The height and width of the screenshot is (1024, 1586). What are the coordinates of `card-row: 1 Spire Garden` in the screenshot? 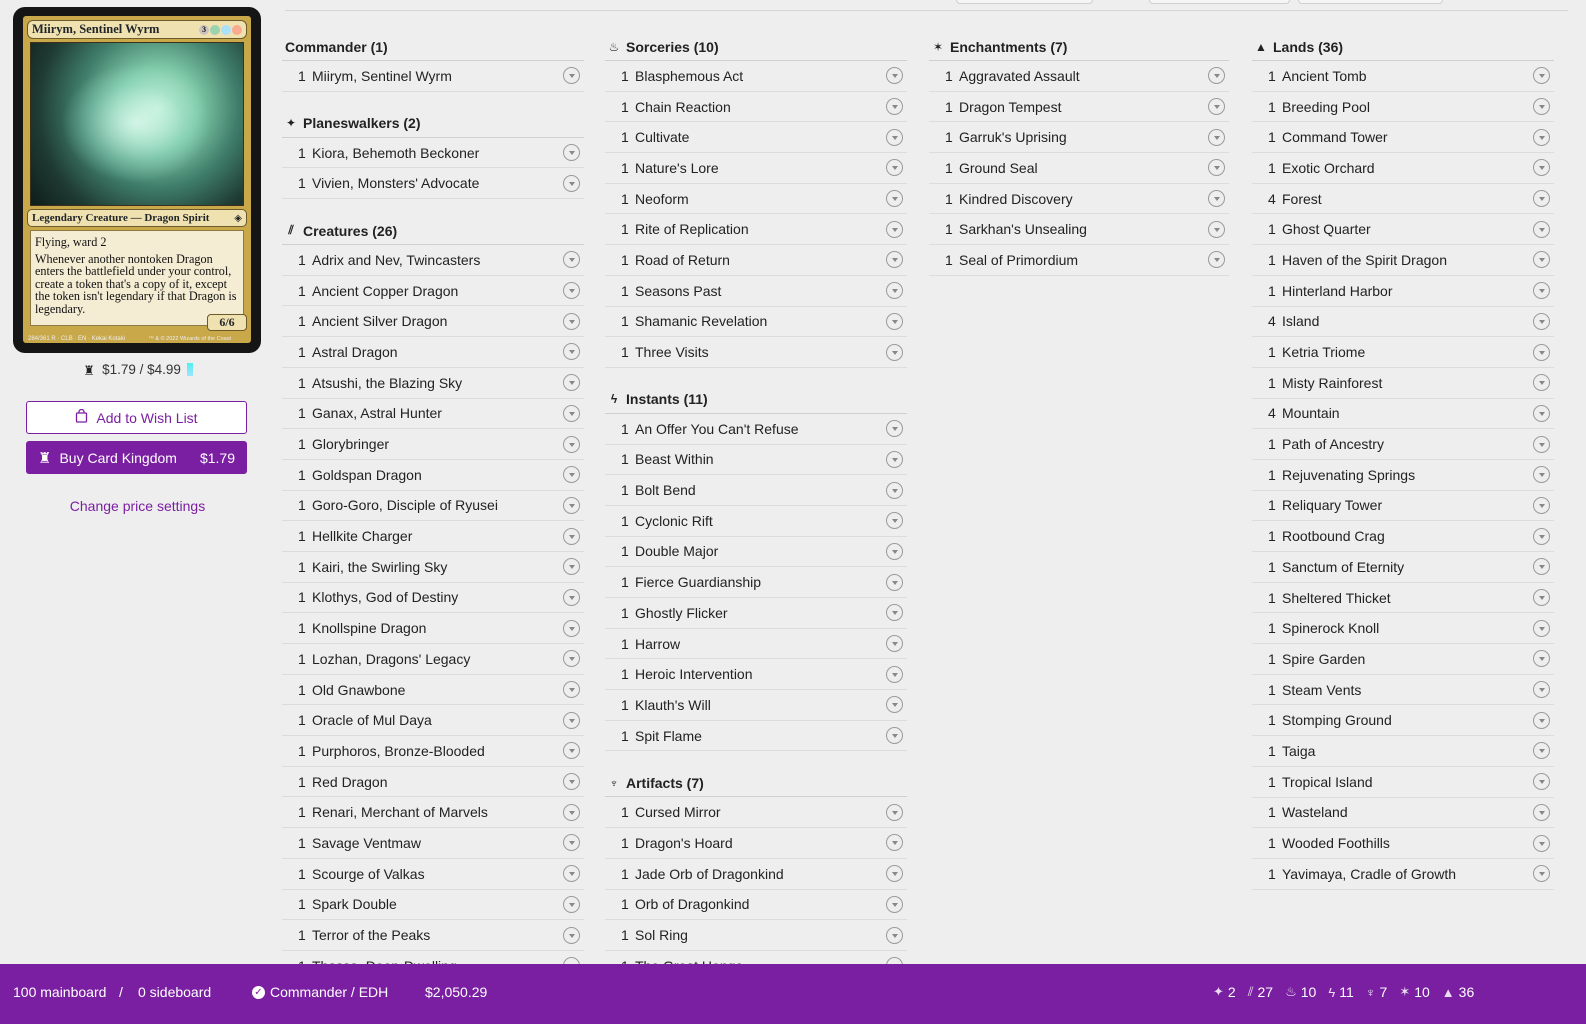 It's located at (1403, 659).